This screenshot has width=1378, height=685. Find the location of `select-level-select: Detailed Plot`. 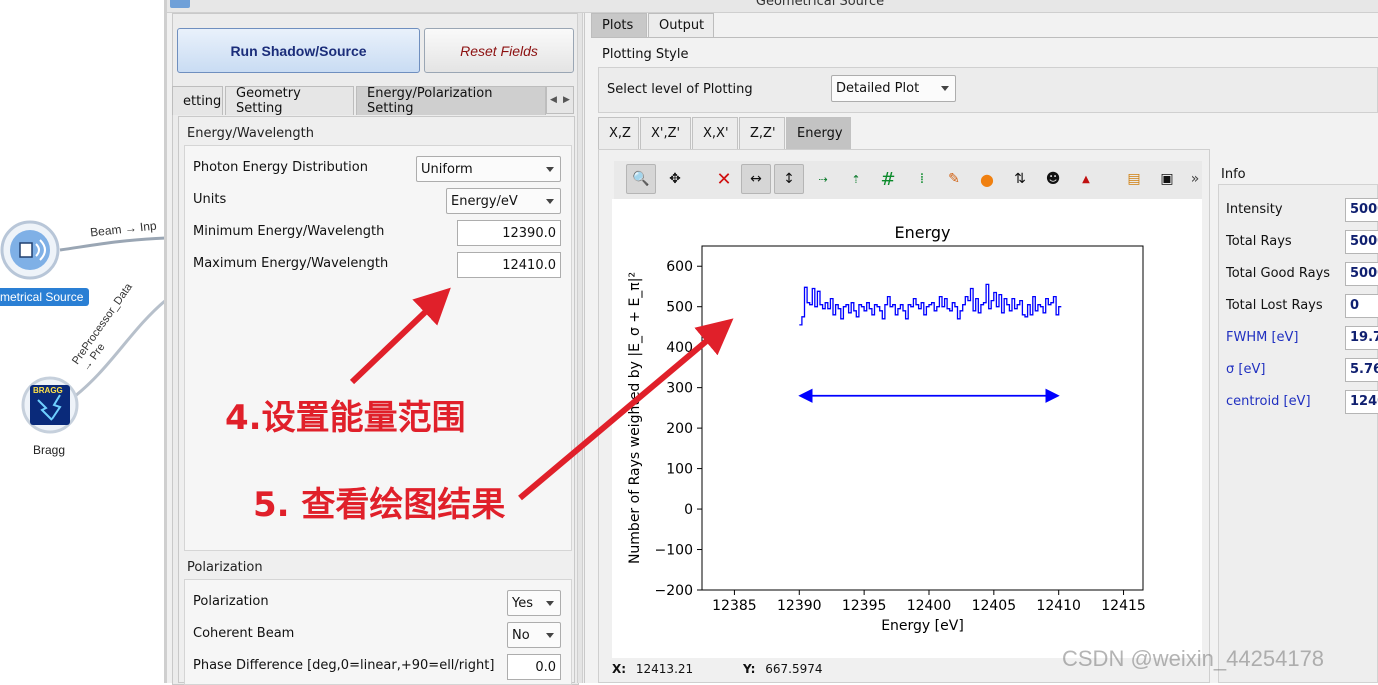

select-level-select: Detailed Plot is located at coordinates (893, 88).